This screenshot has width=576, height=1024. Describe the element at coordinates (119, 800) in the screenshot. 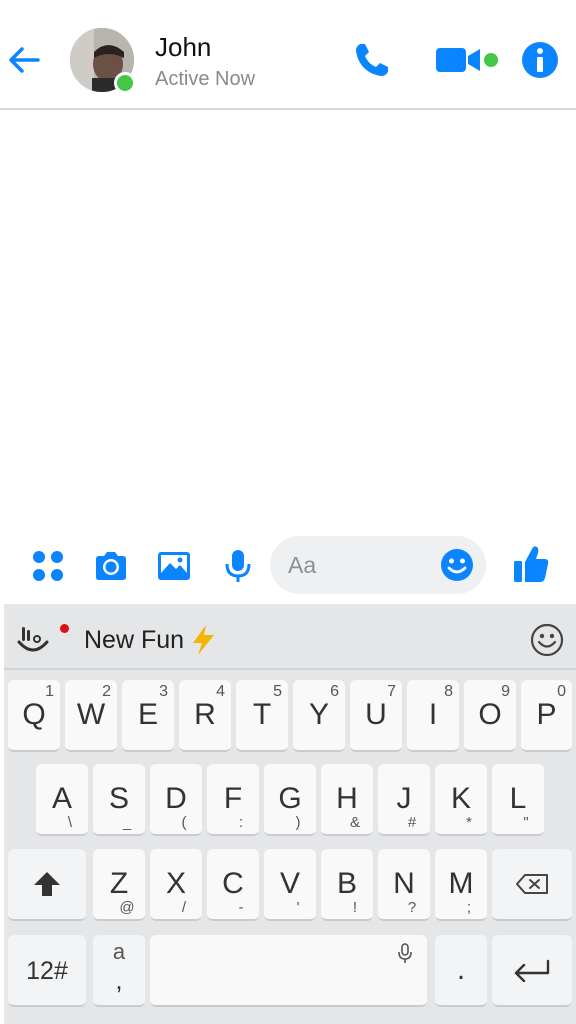

I see `key-s: S _` at that location.